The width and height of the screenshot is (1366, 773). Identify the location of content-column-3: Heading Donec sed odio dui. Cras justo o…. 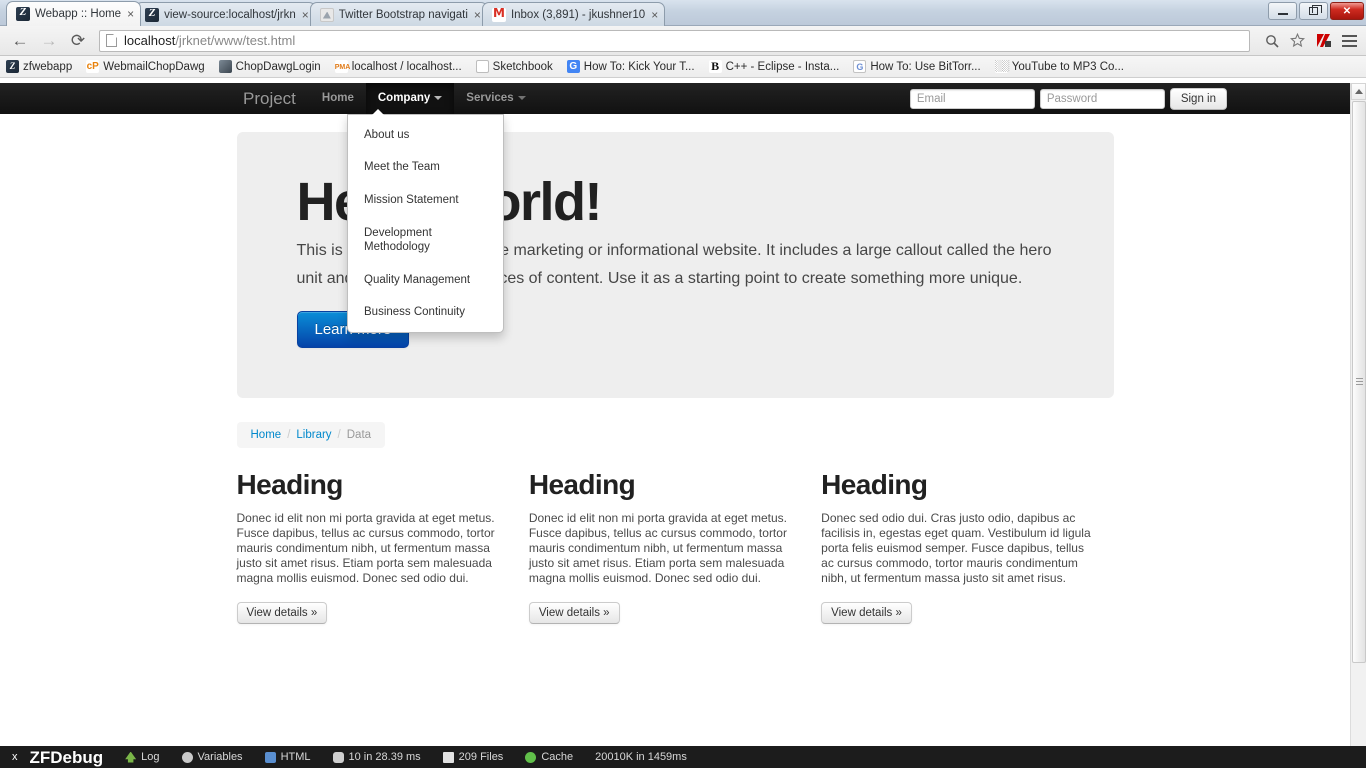
(967, 546).